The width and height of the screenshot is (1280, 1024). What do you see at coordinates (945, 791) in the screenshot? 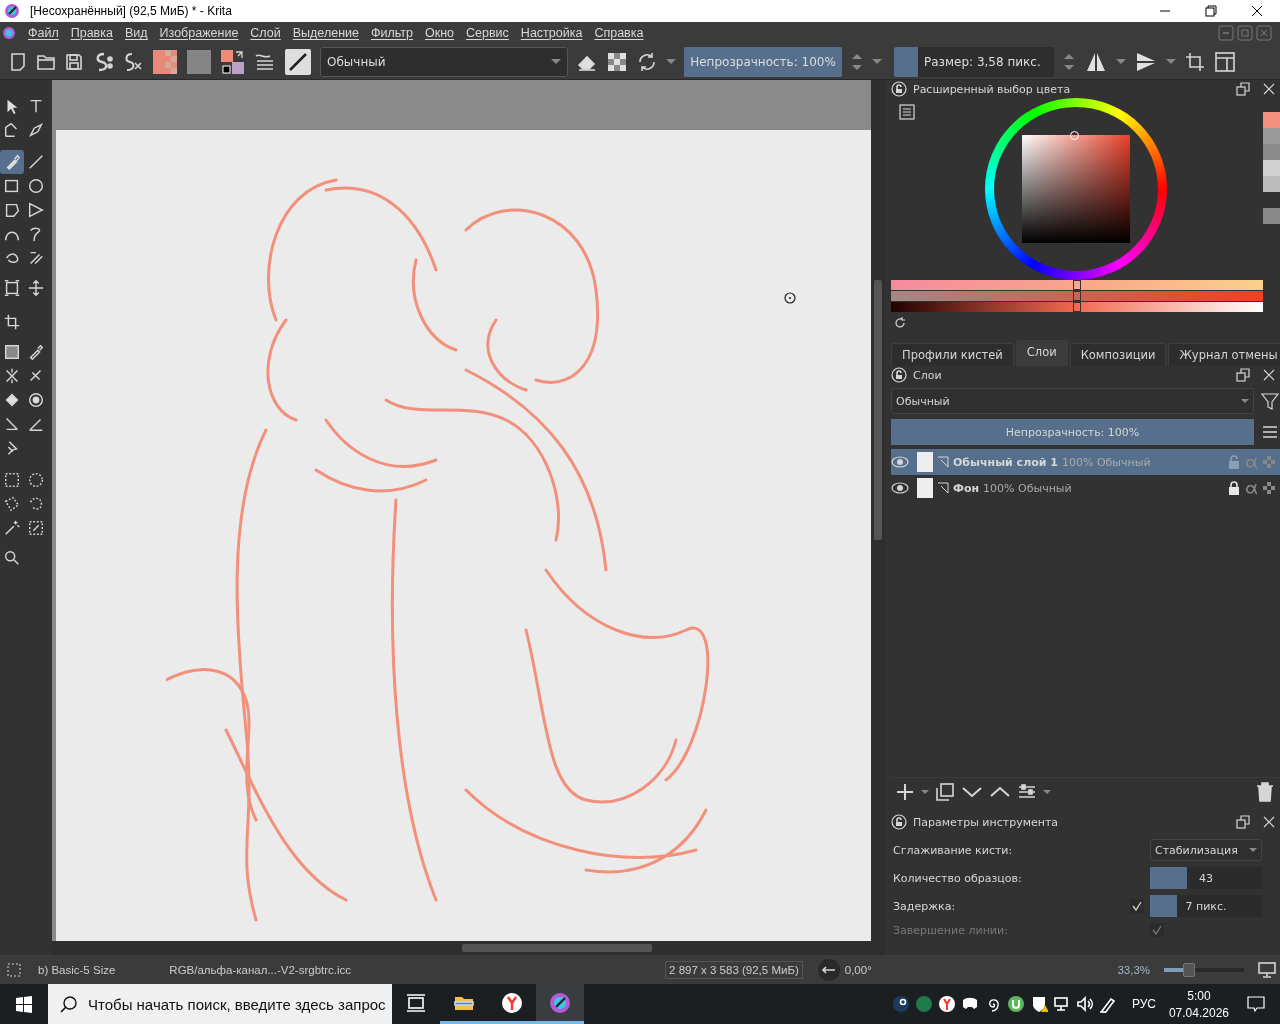
I see `duplicate-icon` at bounding box center [945, 791].